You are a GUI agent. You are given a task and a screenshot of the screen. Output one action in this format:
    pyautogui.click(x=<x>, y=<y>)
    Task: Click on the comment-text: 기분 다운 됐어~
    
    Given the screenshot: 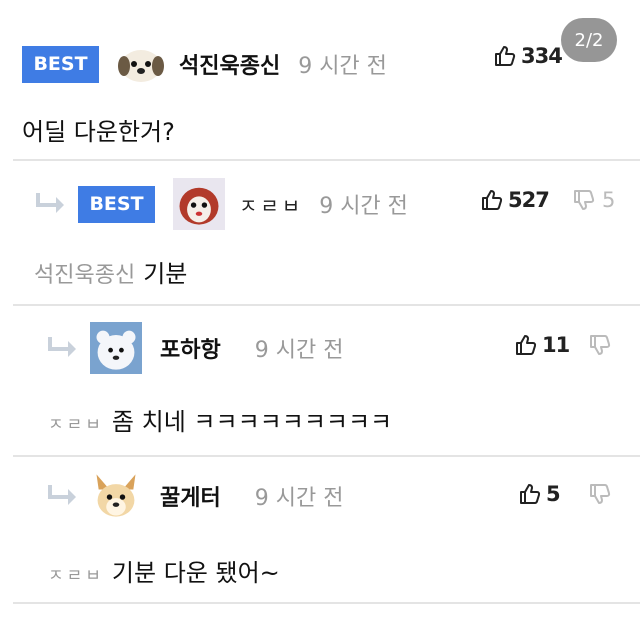 What is the action you would take?
    pyautogui.click(x=195, y=573)
    